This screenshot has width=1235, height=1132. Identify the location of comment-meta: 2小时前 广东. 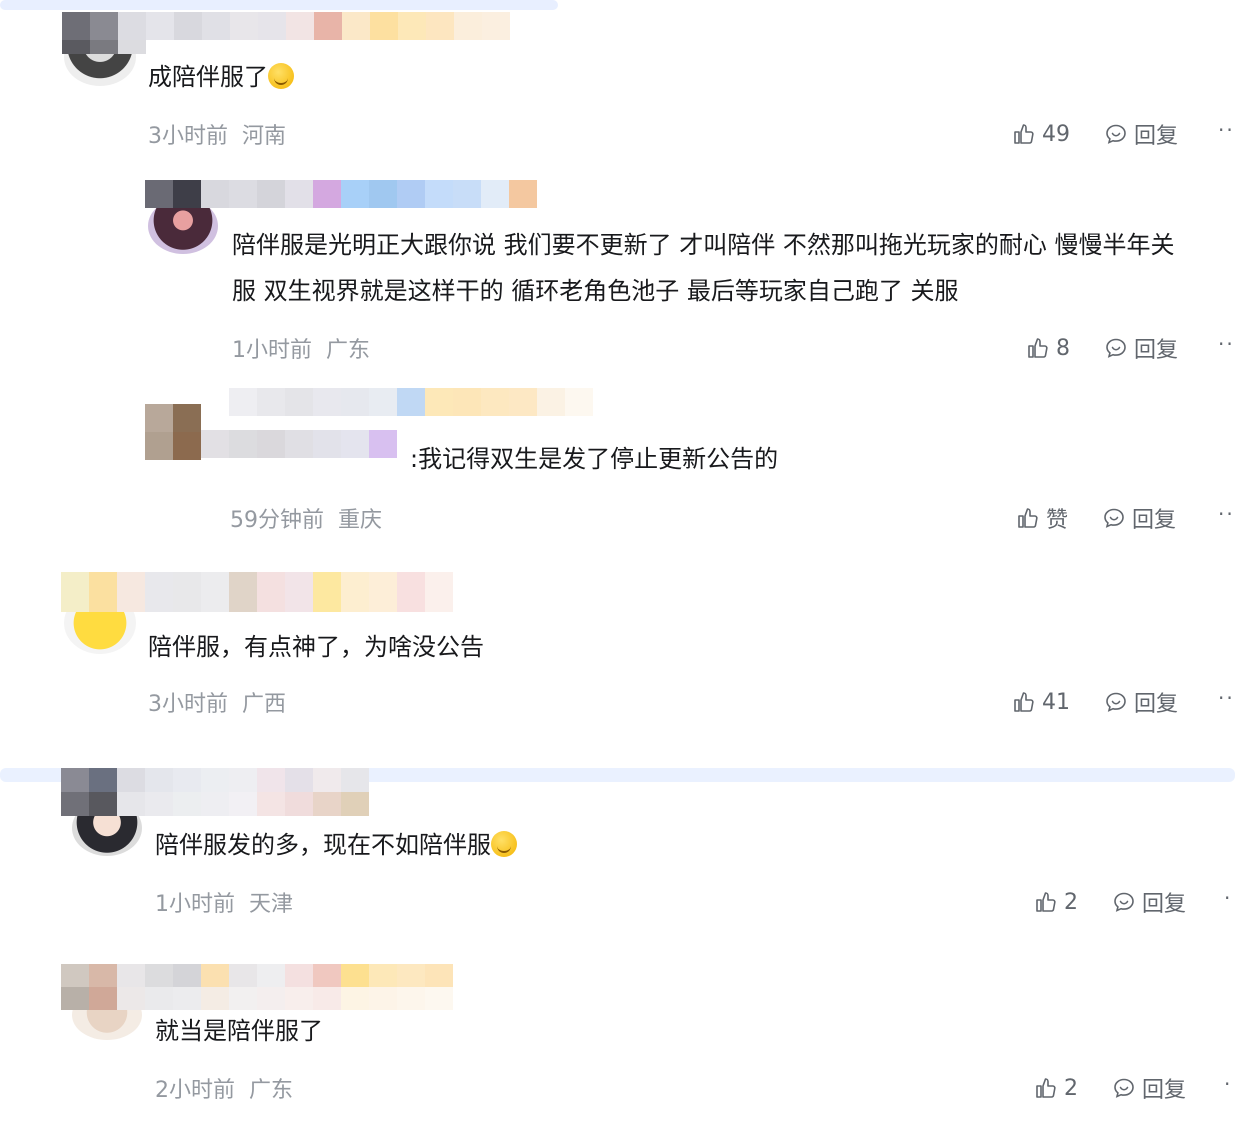
(224, 1088).